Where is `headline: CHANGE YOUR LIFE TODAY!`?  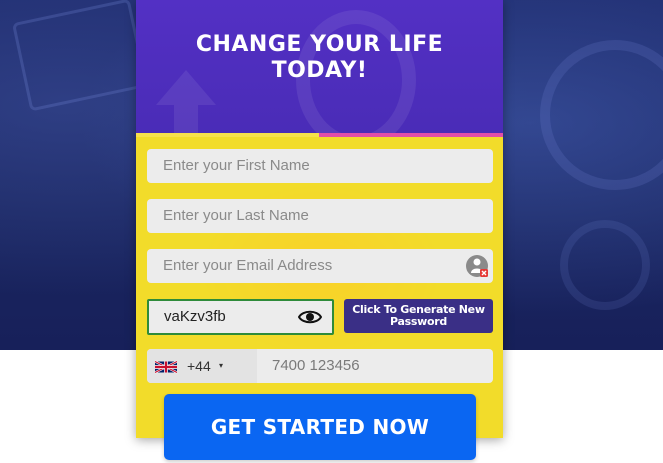 headline: CHANGE YOUR LIFE TODAY! is located at coordinates (319, 58).